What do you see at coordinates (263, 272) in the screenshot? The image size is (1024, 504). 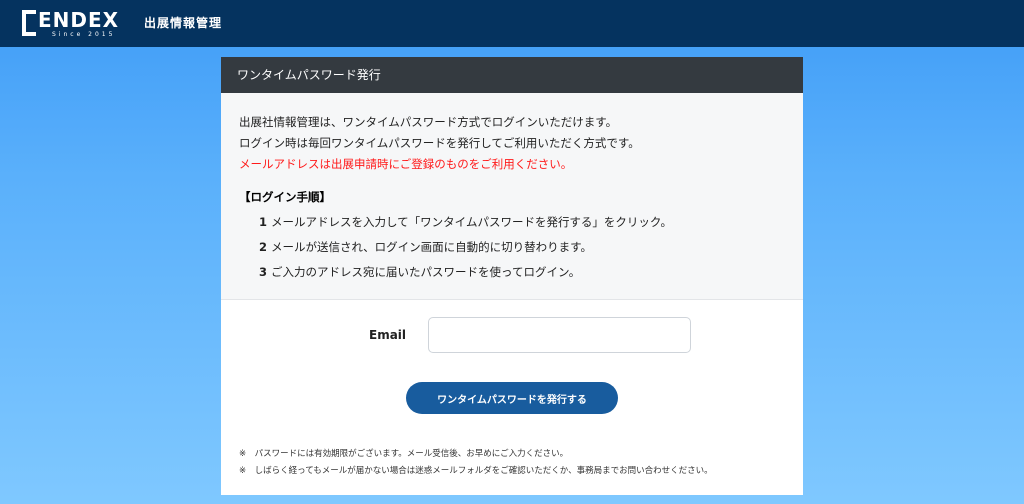 I see `step-number: 3` at bounding box center [263, 272].